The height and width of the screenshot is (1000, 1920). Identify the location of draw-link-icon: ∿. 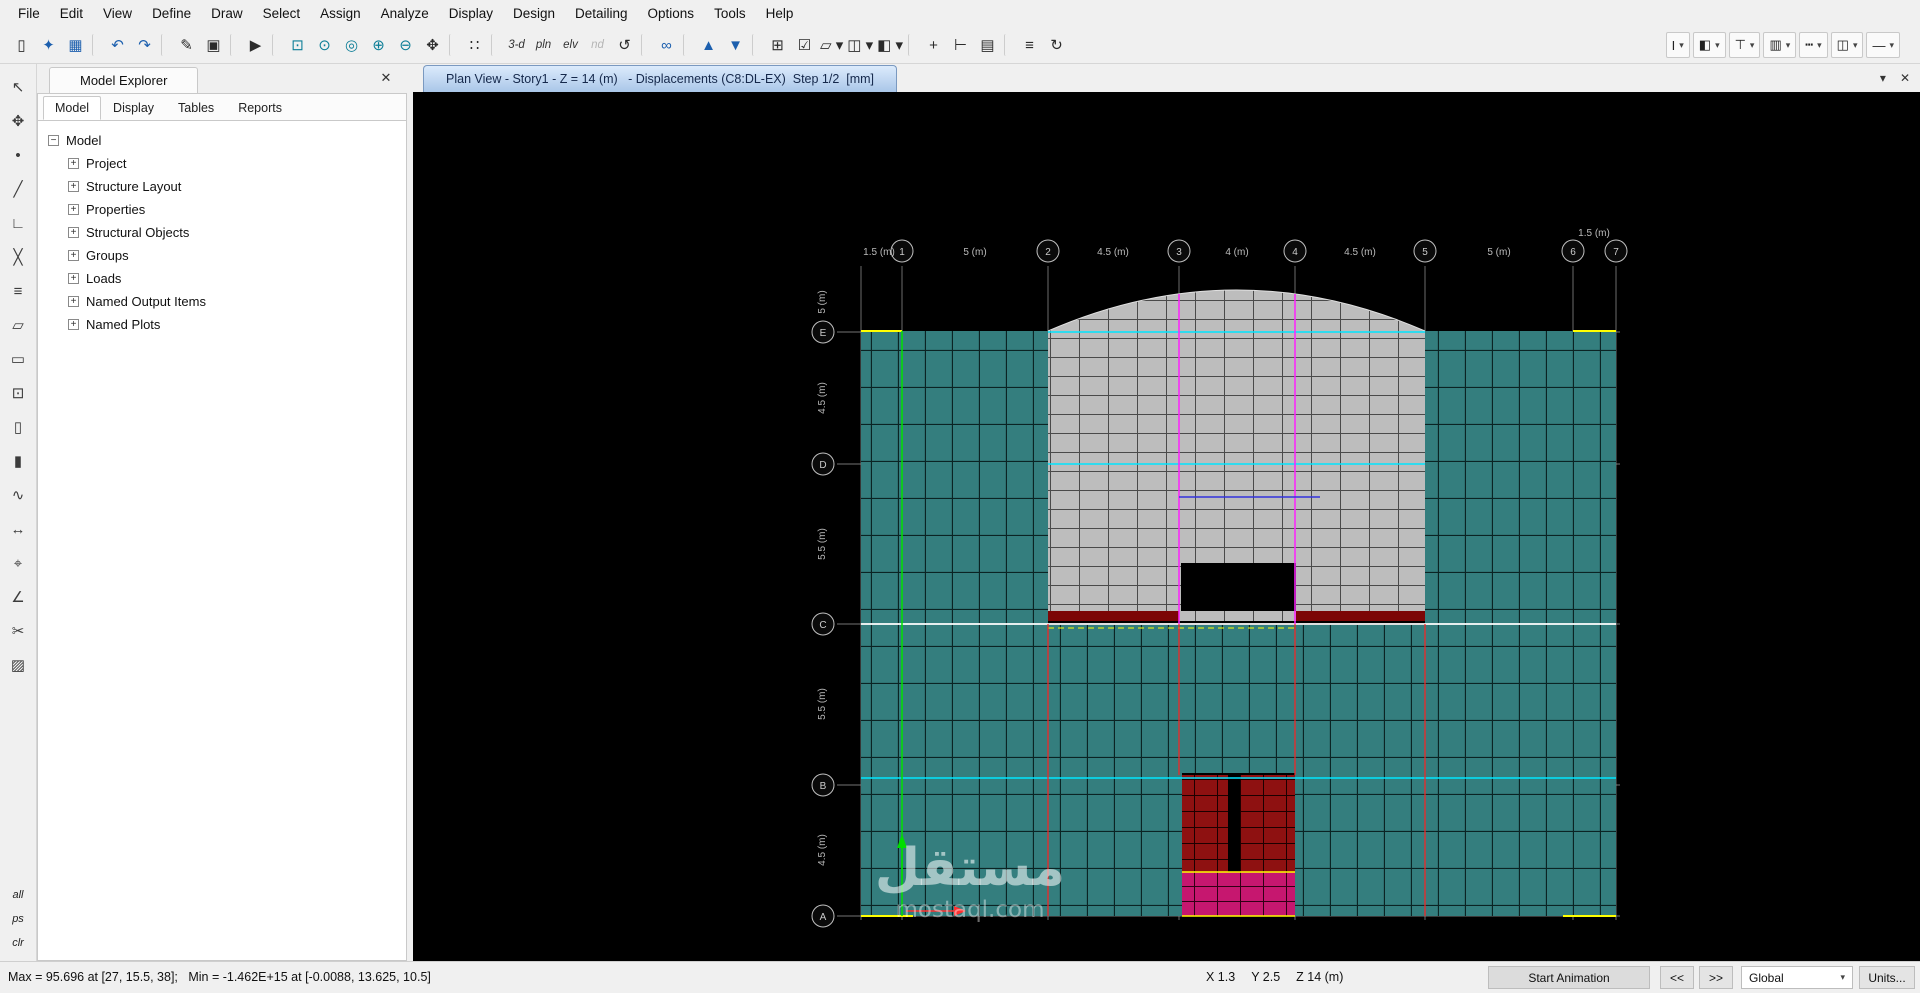
(18, 495).